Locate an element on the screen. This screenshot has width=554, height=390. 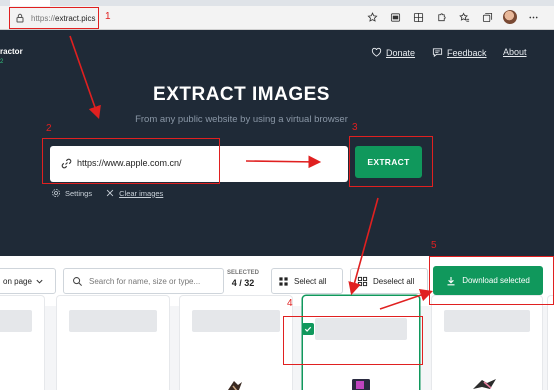
reader-icon is located at coordinates (395, 17).